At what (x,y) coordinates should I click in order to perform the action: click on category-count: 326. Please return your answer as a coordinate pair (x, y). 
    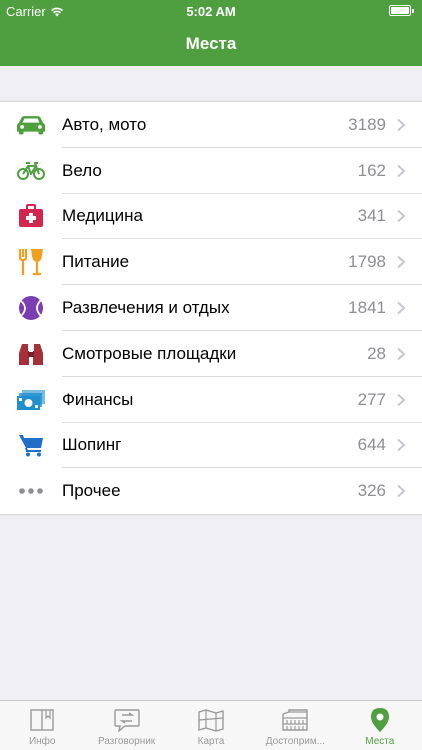
    Looking at the image, I should click on (371, 491).